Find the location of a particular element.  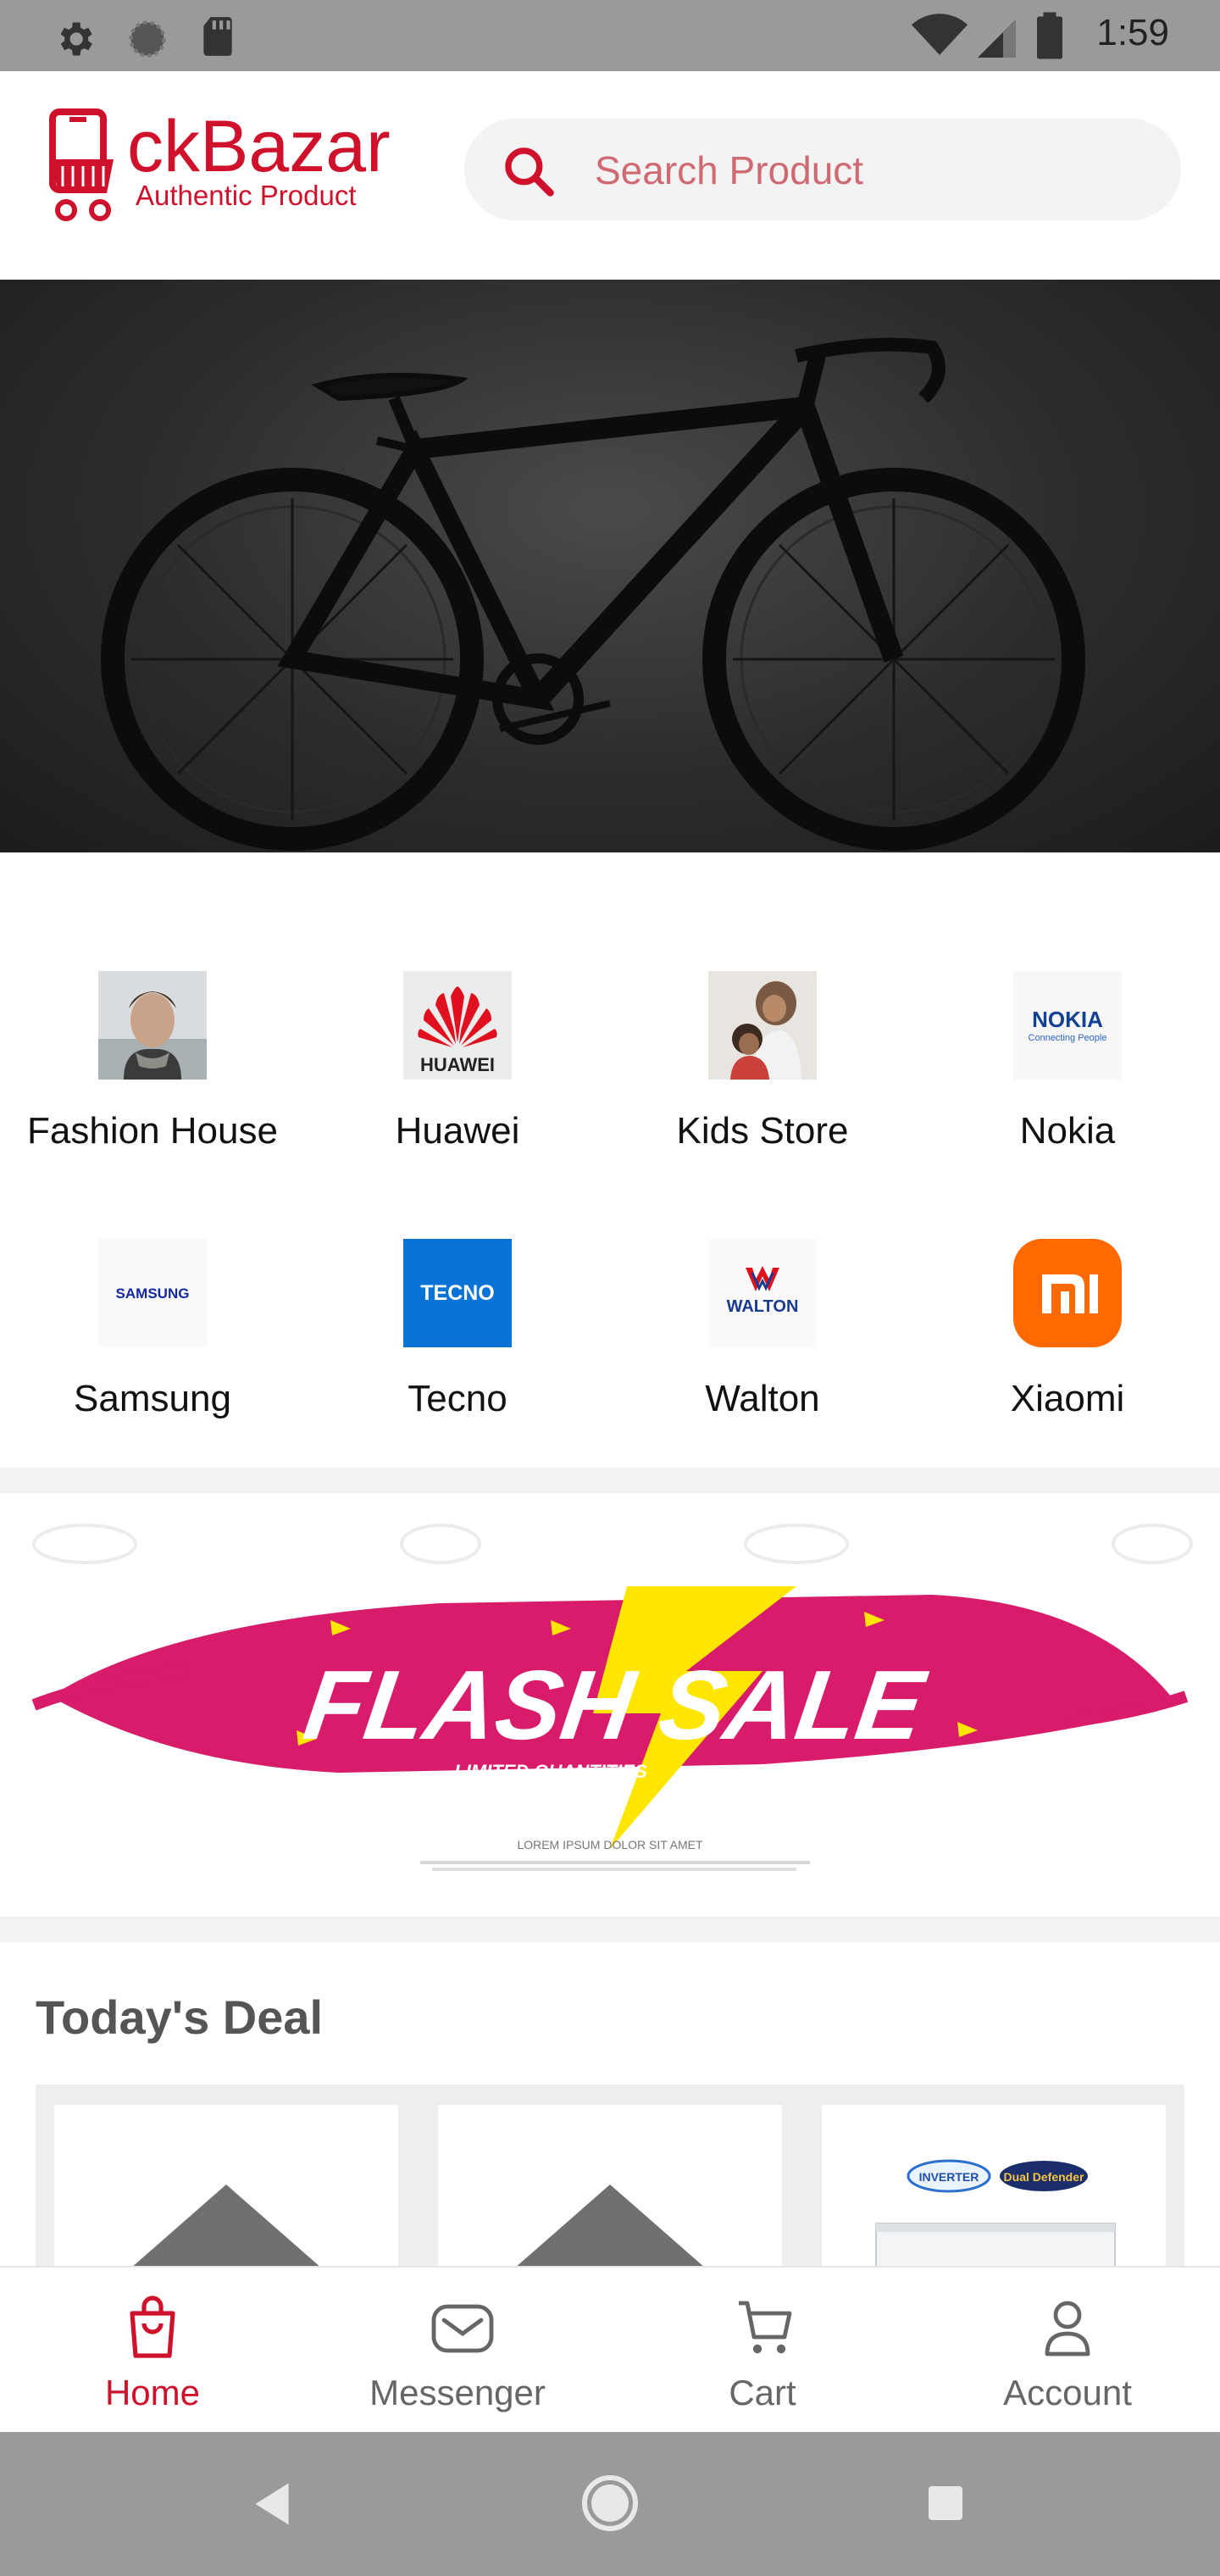

deal-card: INVERTER Dual Defender is located at coordinates (994, 2189).